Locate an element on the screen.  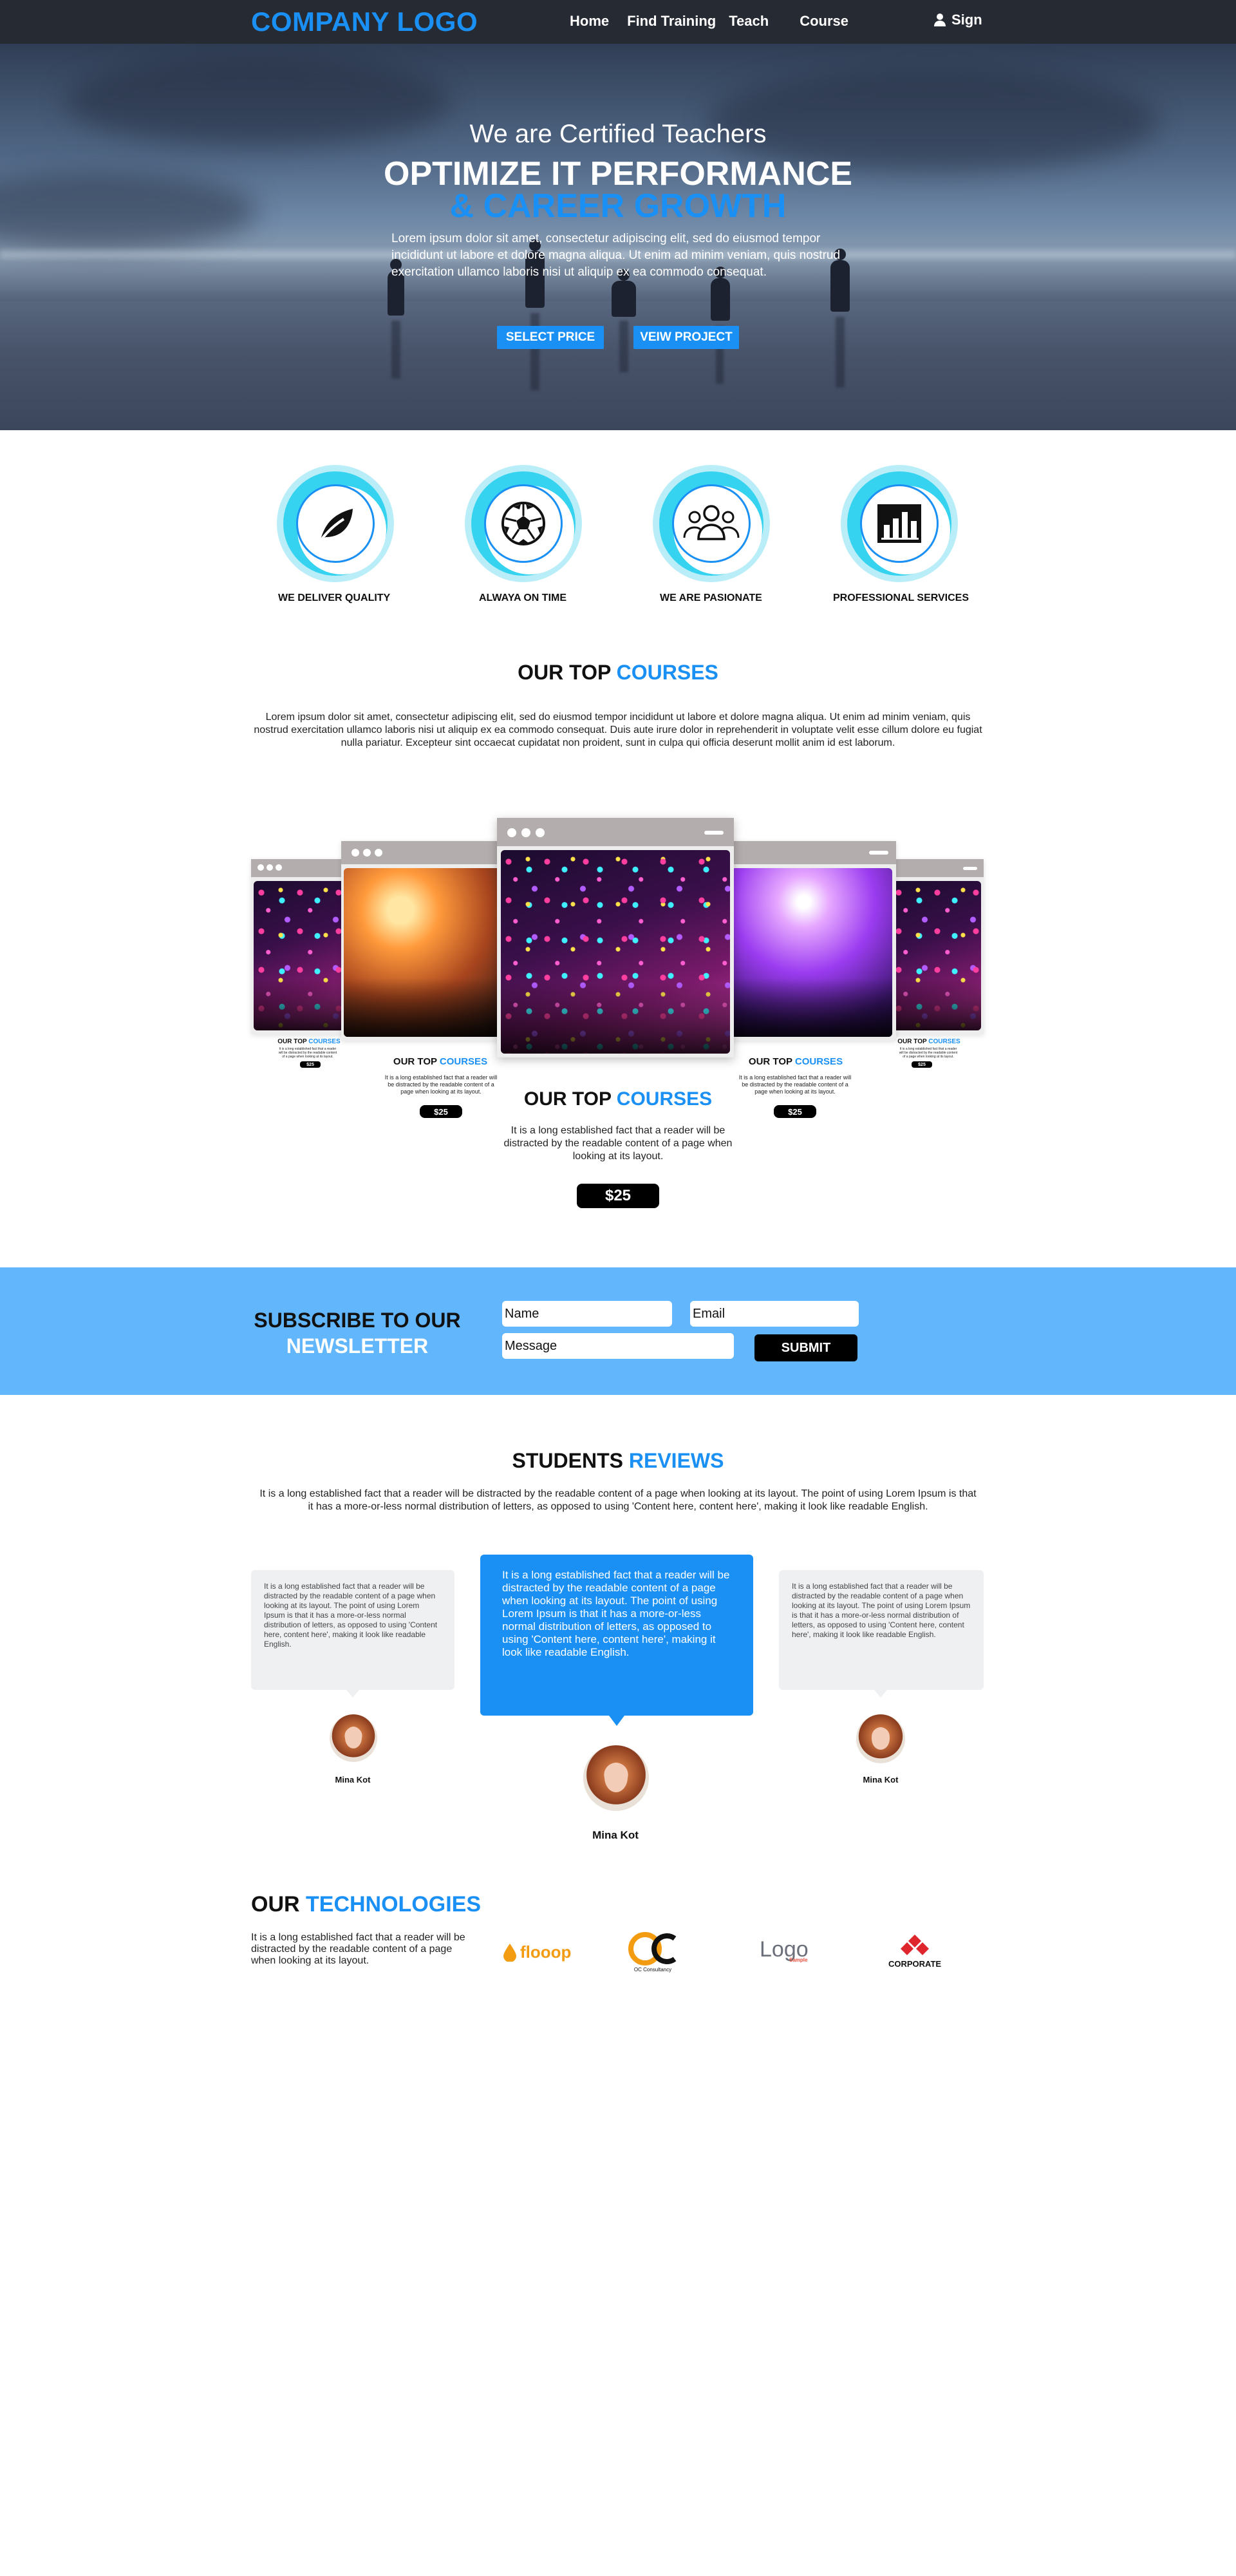
nav-find-training: Find Training is located at coordinates (672, 22).